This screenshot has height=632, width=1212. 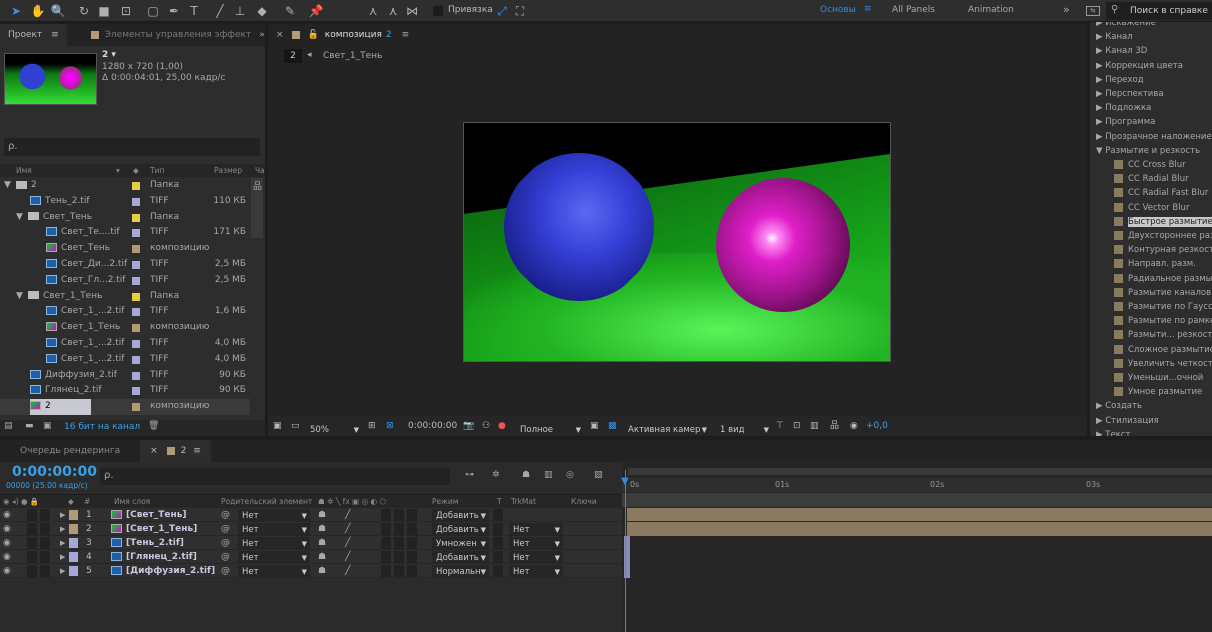 I want to click on project-item: 2 композицию, so click(x=125, y=407).